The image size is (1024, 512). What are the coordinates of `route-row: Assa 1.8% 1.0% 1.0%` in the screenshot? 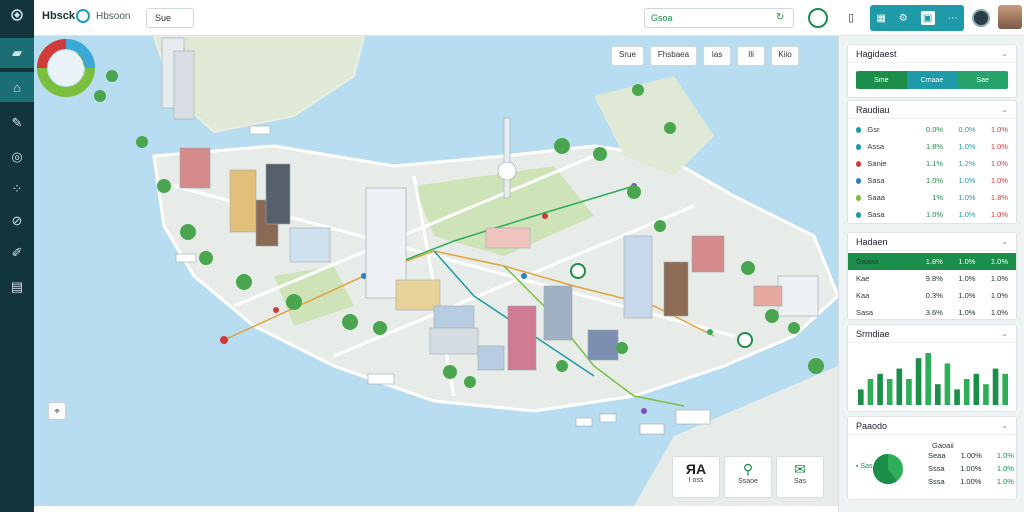 It's located at (932, 146).